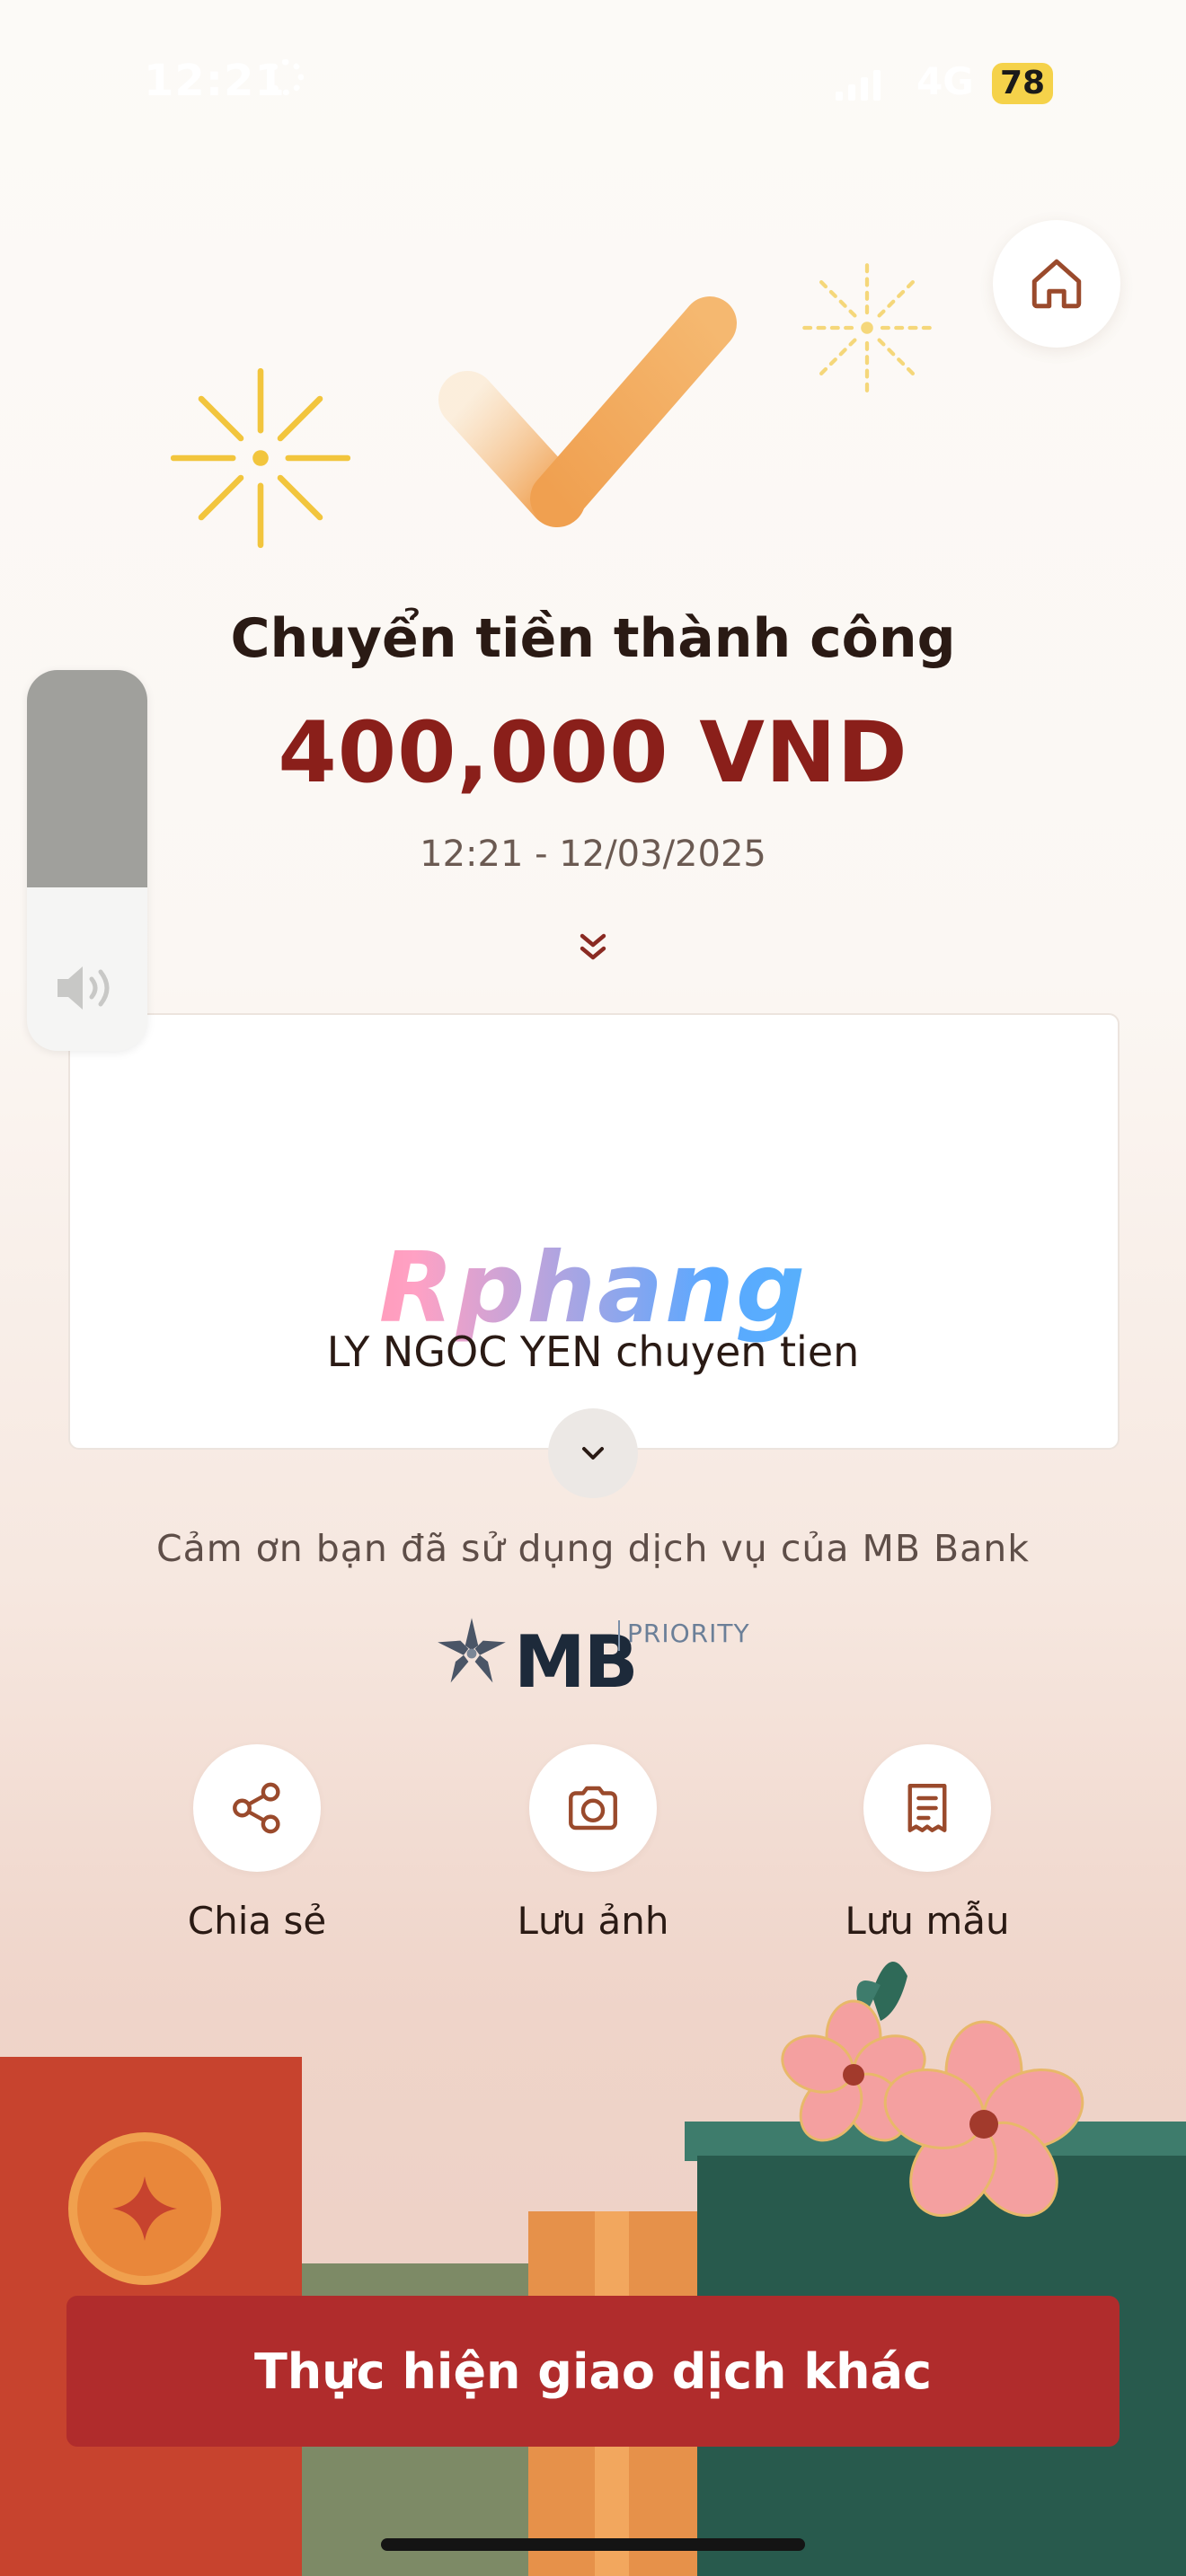 The image size is (1186, 2576). Describe the element at coordinates (593, 2544) in the screenshot. I see `home-indicator` at that location.